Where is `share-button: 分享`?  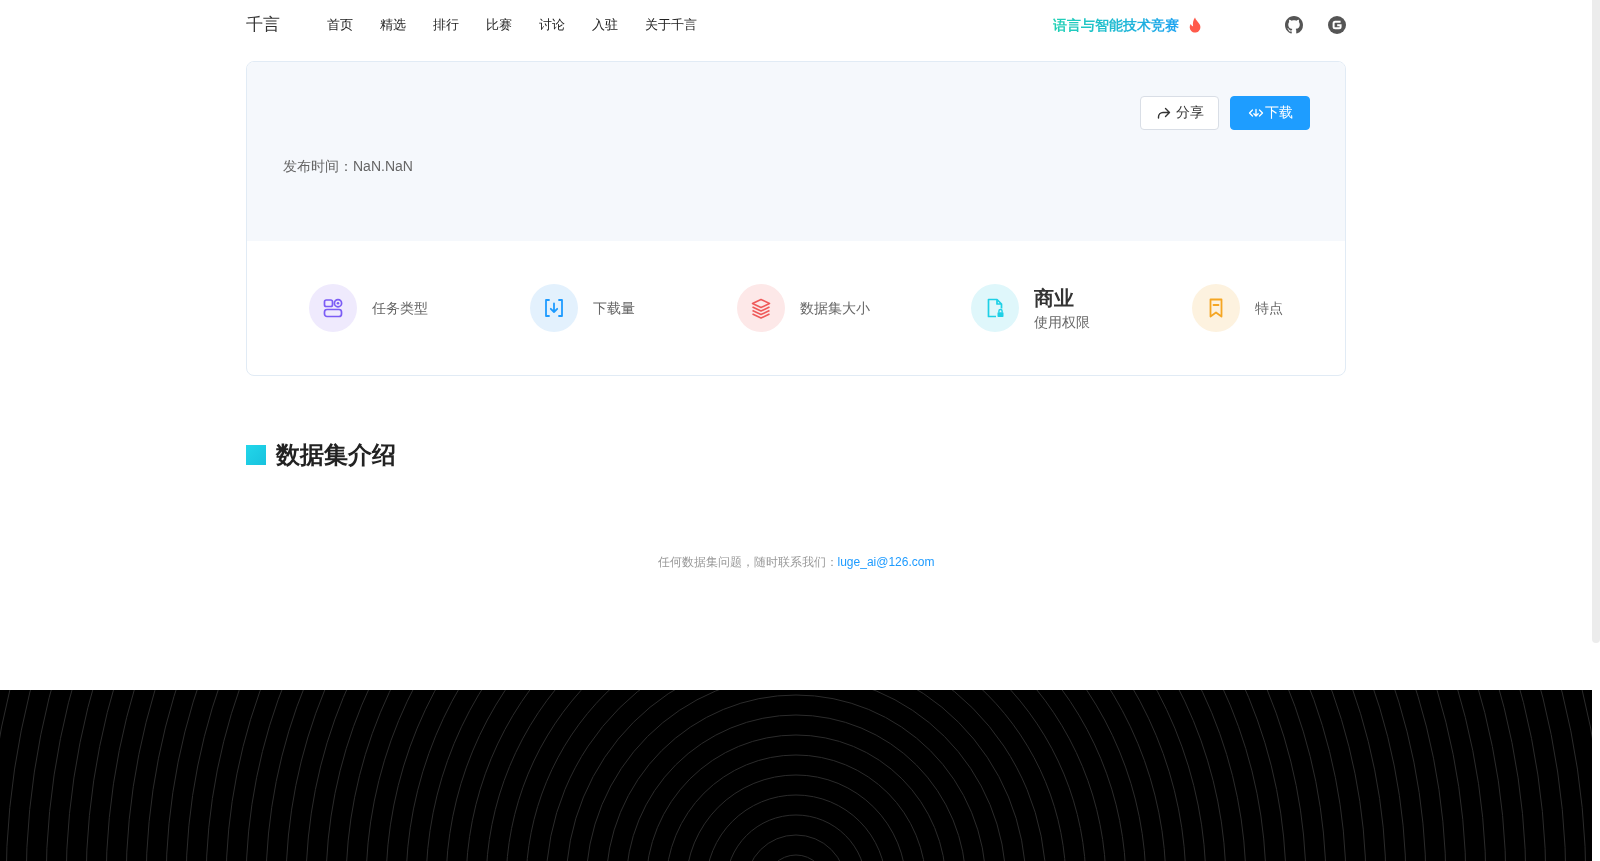 share-button: 分享 is located at coordinates (1179, 113).